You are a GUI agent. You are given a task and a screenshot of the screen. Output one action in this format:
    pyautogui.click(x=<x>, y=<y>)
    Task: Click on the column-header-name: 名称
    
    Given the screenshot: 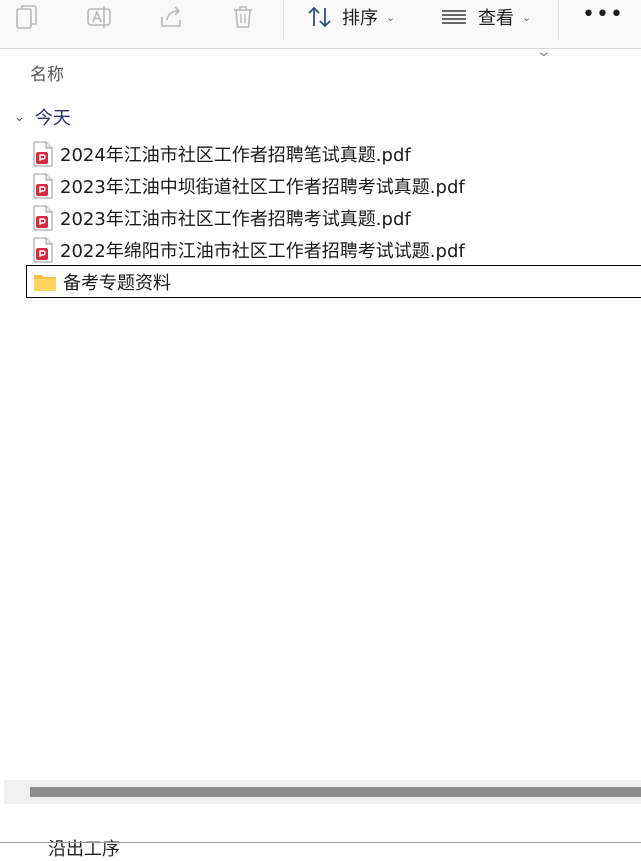 What is the action you would take?
    pyautogui.click(x=47, y=72)
    